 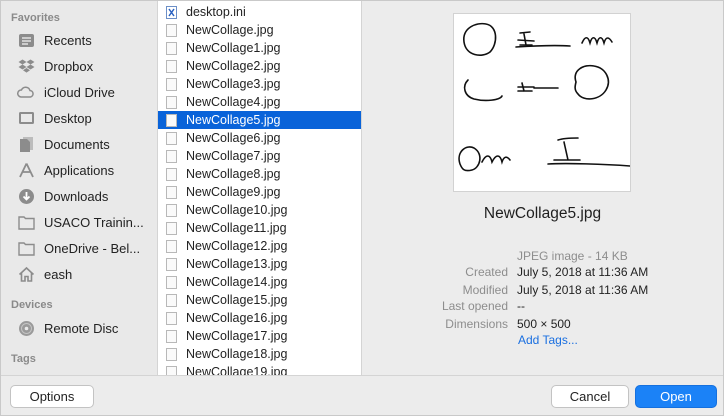 I want to click on last-opened-label: Last opened, so click(x=474, y=306).